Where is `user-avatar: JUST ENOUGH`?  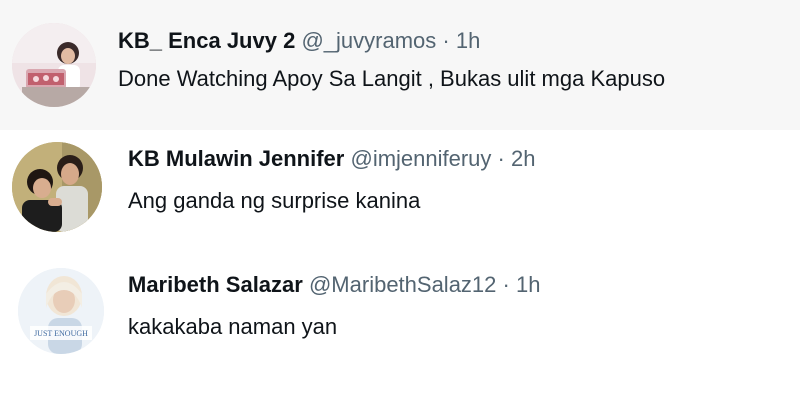 user-avatar: JUST ENOUGH is located at coordinates (61, 311).